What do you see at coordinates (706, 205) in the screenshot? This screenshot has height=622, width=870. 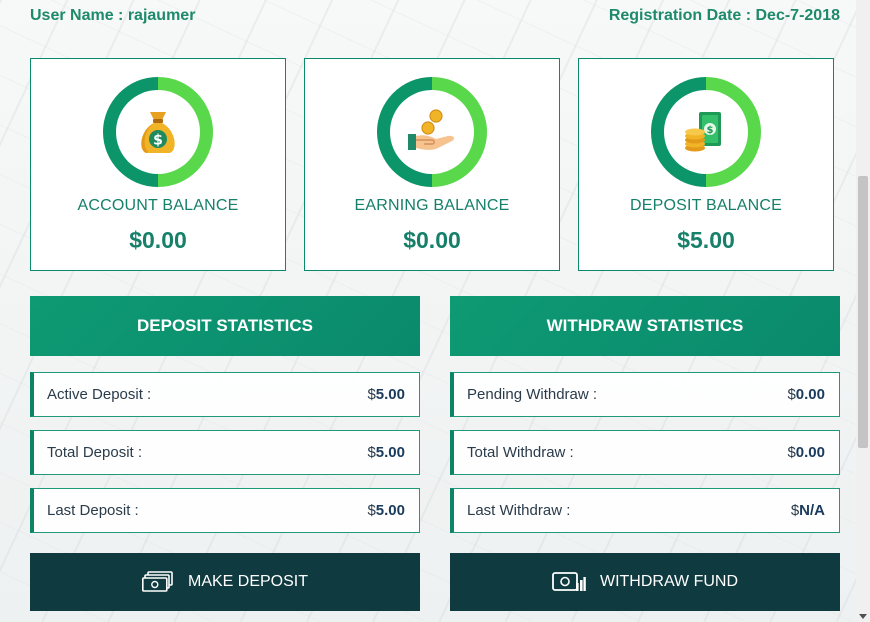 I see `card-label: DEPOSIT BALANCE` at bounding box center [706, 205].